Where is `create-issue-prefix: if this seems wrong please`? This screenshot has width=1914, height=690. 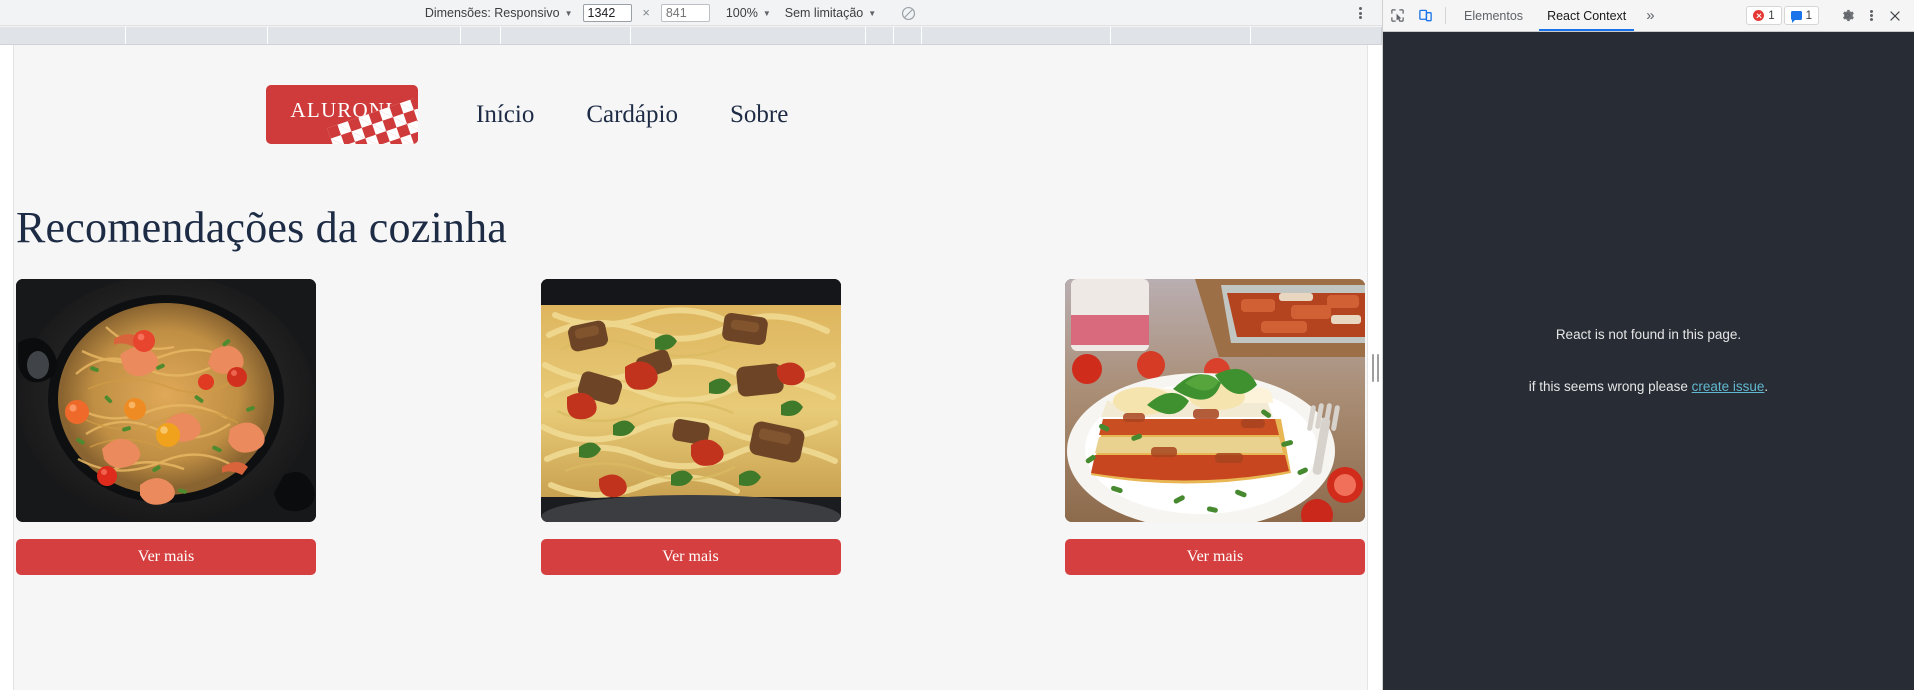
create-issue-prefix: if this seems wrong please is located at coordinates (1610, 386).